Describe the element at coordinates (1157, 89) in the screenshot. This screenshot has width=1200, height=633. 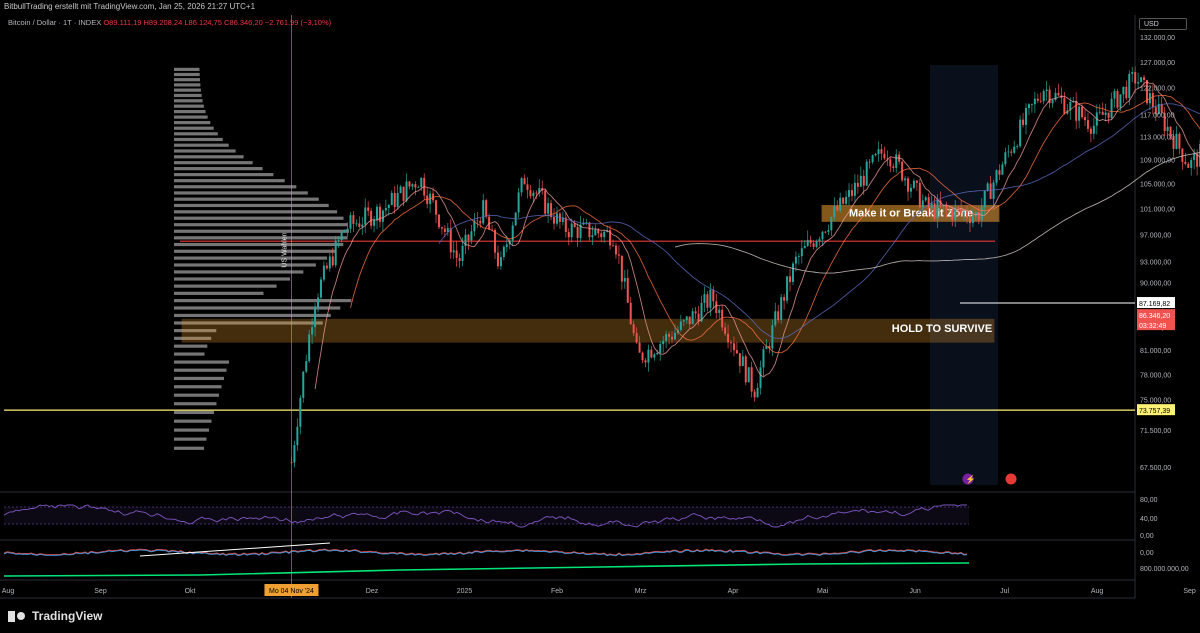
I see `y-tick-label: 122.000,00` at that location.